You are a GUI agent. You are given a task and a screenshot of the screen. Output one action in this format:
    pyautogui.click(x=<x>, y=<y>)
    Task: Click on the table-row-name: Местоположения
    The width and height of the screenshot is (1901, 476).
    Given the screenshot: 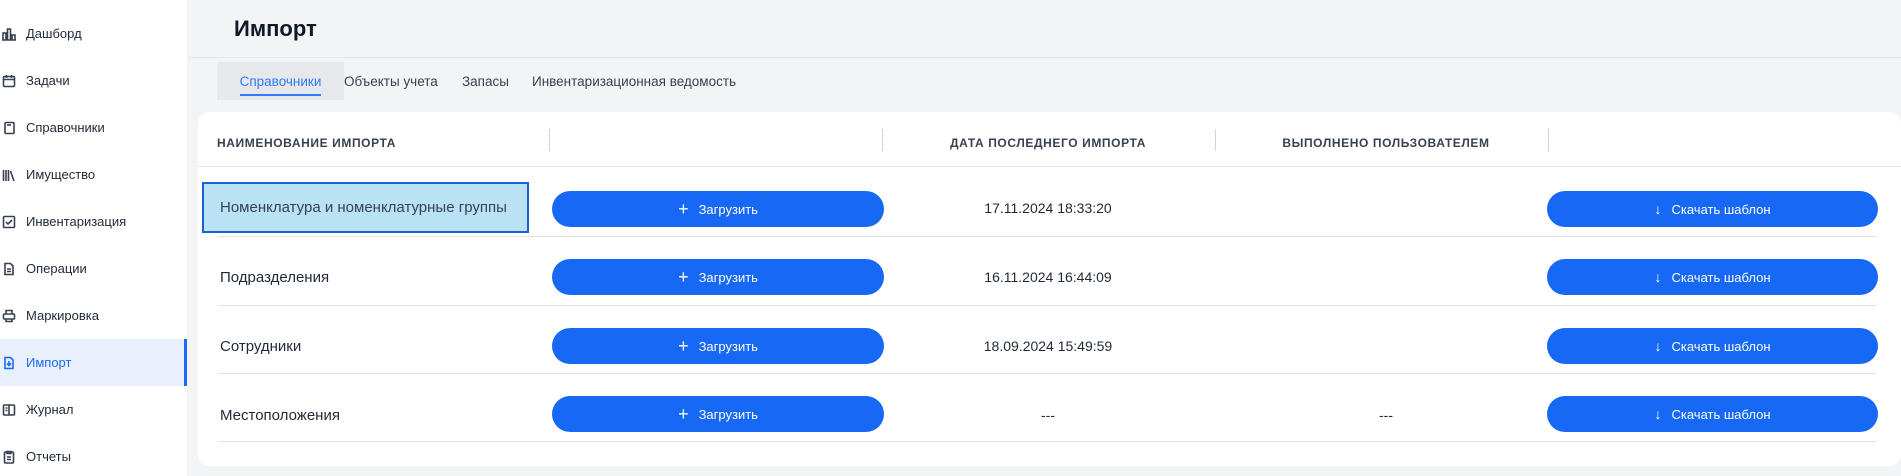 What is the action you would take?
    pyautogui.click(x=280, y=415)
    